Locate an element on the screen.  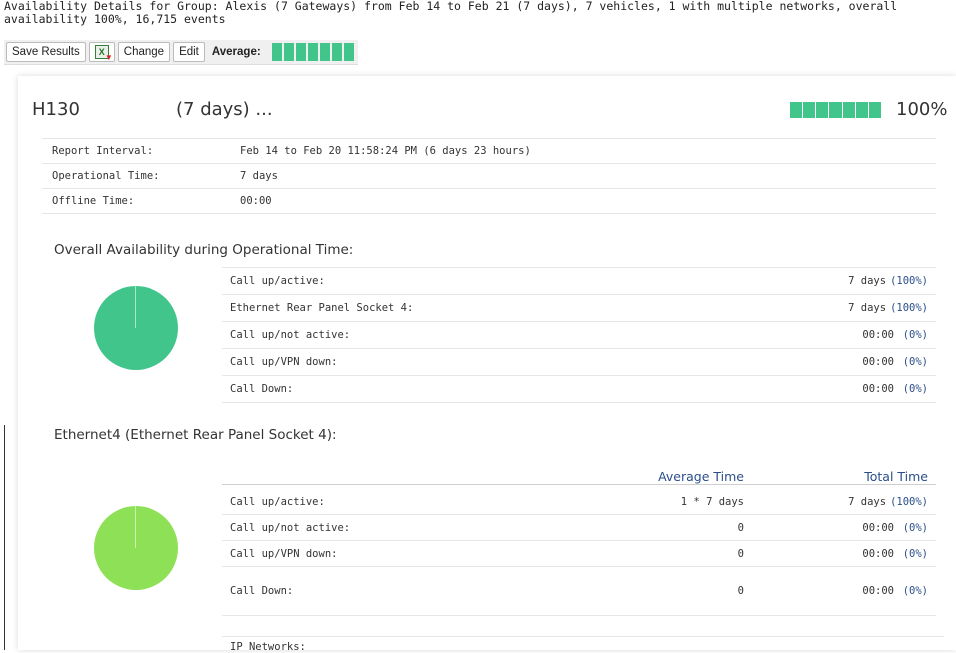
table-row: Call Down: 00:00 (0%) is located at coordinates (579, 389).